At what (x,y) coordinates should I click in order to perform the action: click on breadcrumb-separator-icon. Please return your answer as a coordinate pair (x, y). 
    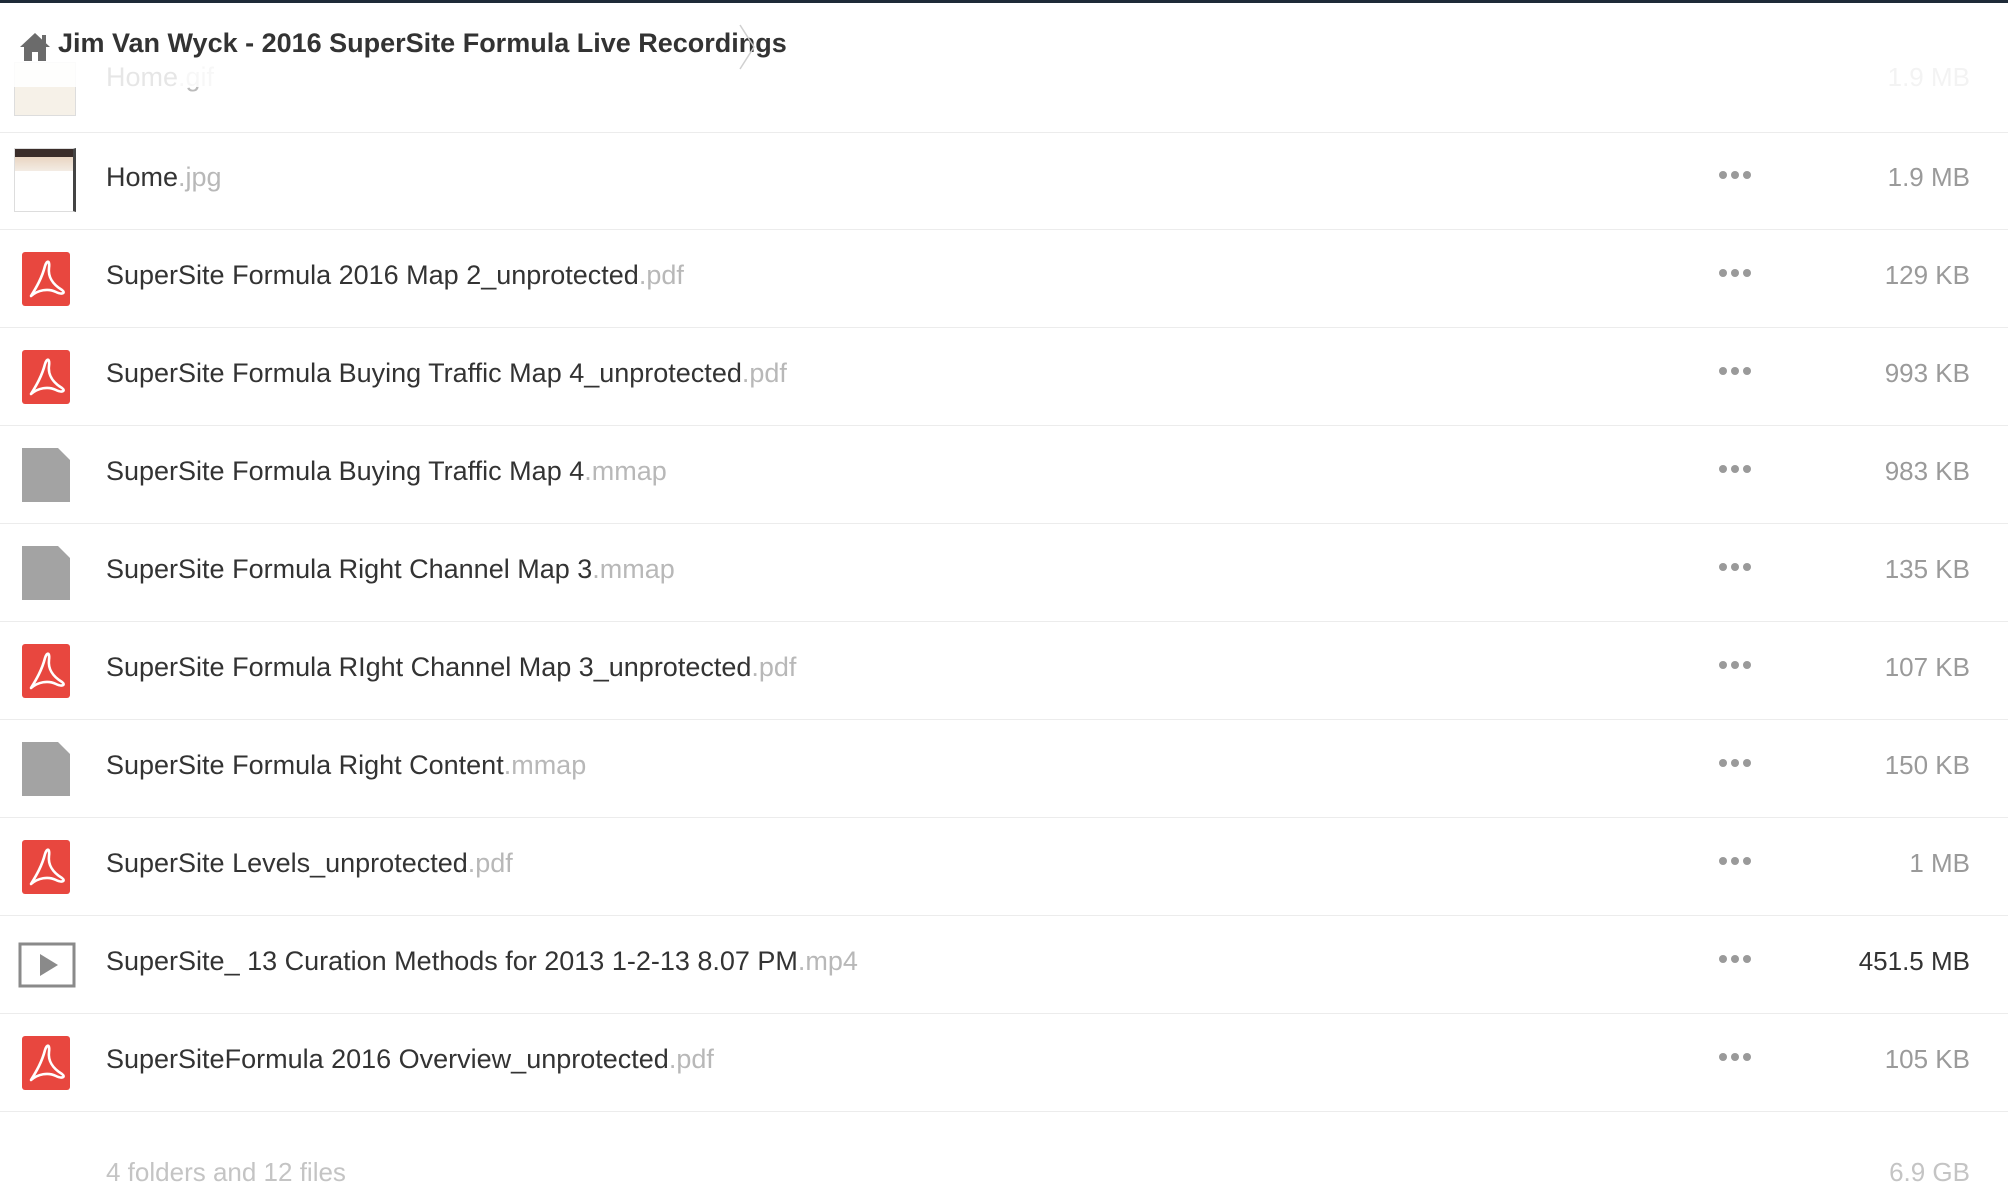
    Looking at the image, I should click on (747, 47).